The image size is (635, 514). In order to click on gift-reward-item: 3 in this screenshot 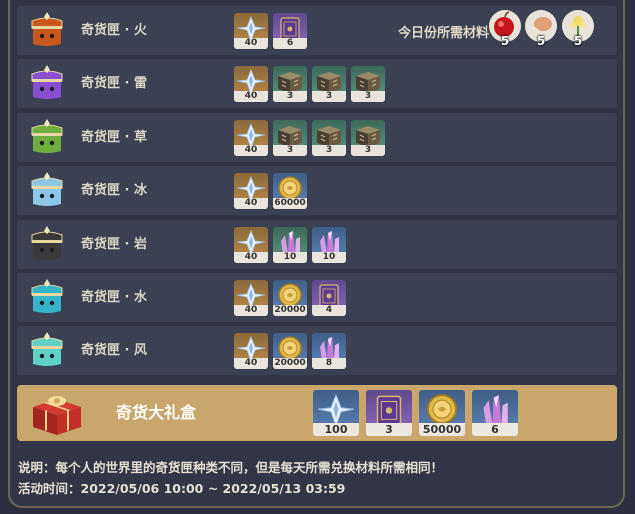, I will do `click(389, 413)`.